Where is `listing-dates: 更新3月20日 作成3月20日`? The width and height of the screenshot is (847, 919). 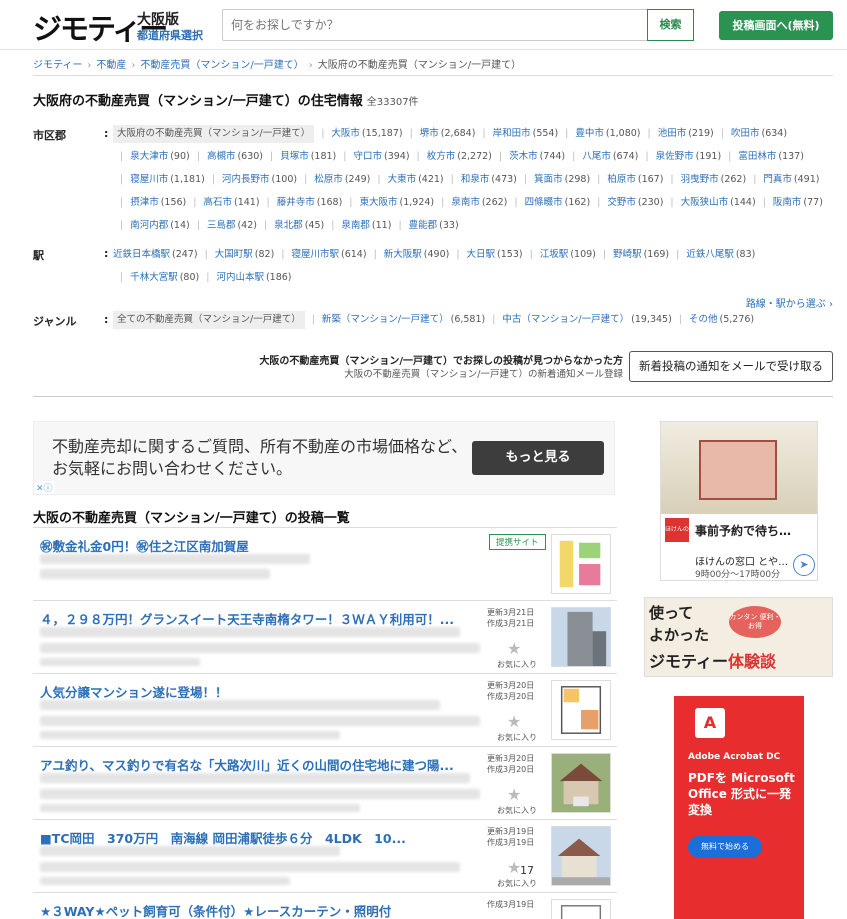 listing-dates: 更新3月20日 作成3月20日 is located at coordinates (510, 691).